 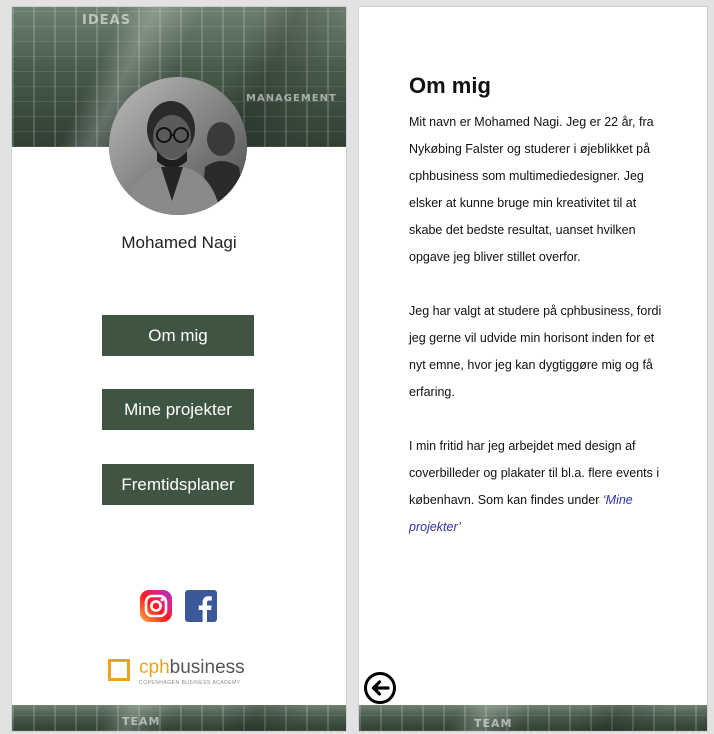 I want to click on profile-name: Mohamed Nagi, so click(x=179, y=242).